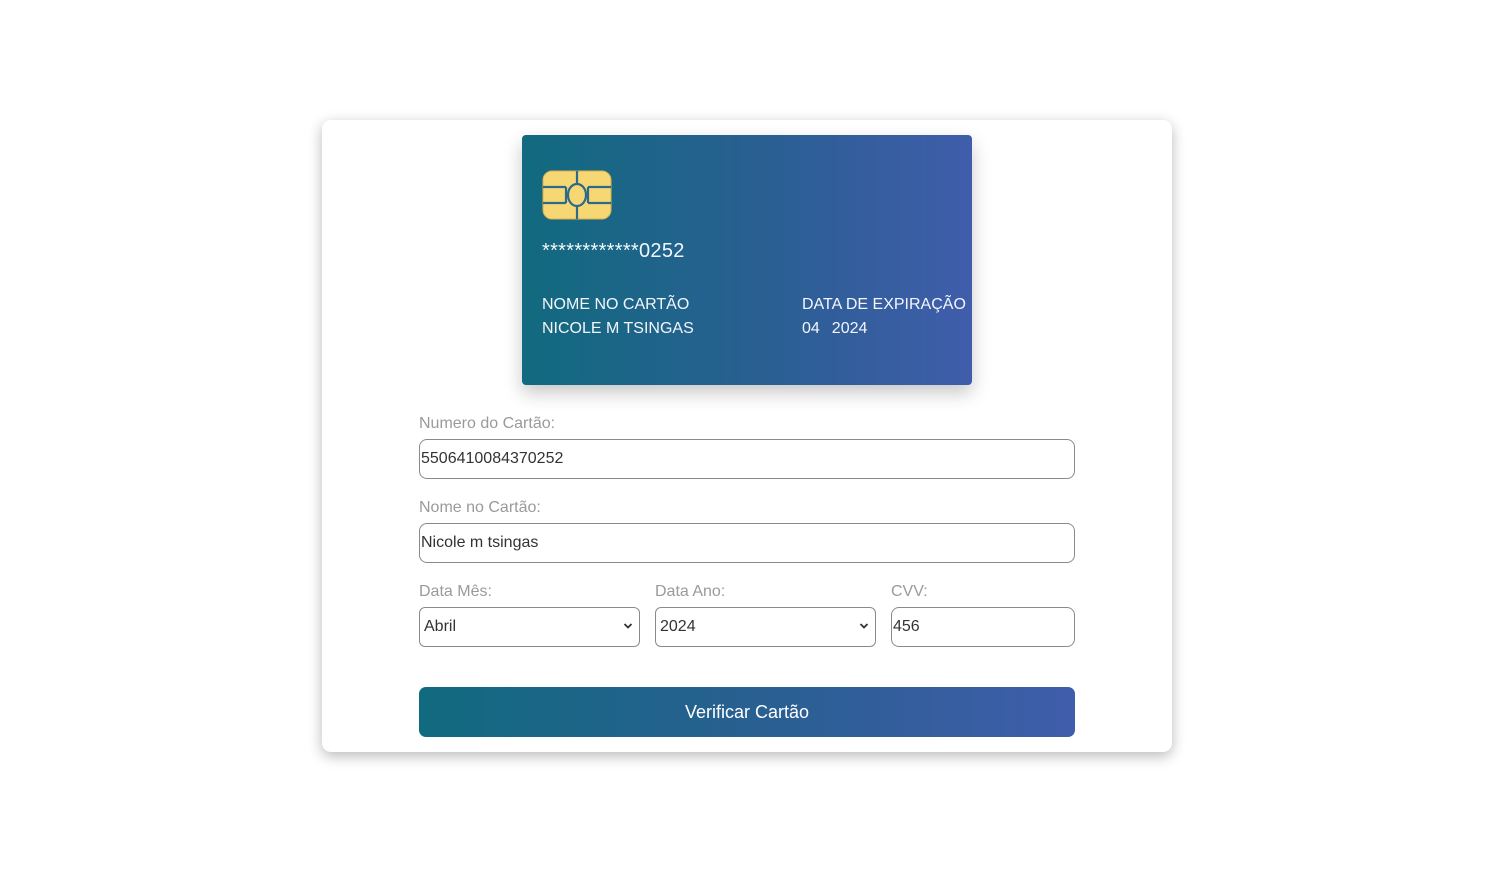 The image size is (1494, 872). Describe the element at coordinates (909, 591) in the screenshot. I see `cvv-label: CVV:` at that location.